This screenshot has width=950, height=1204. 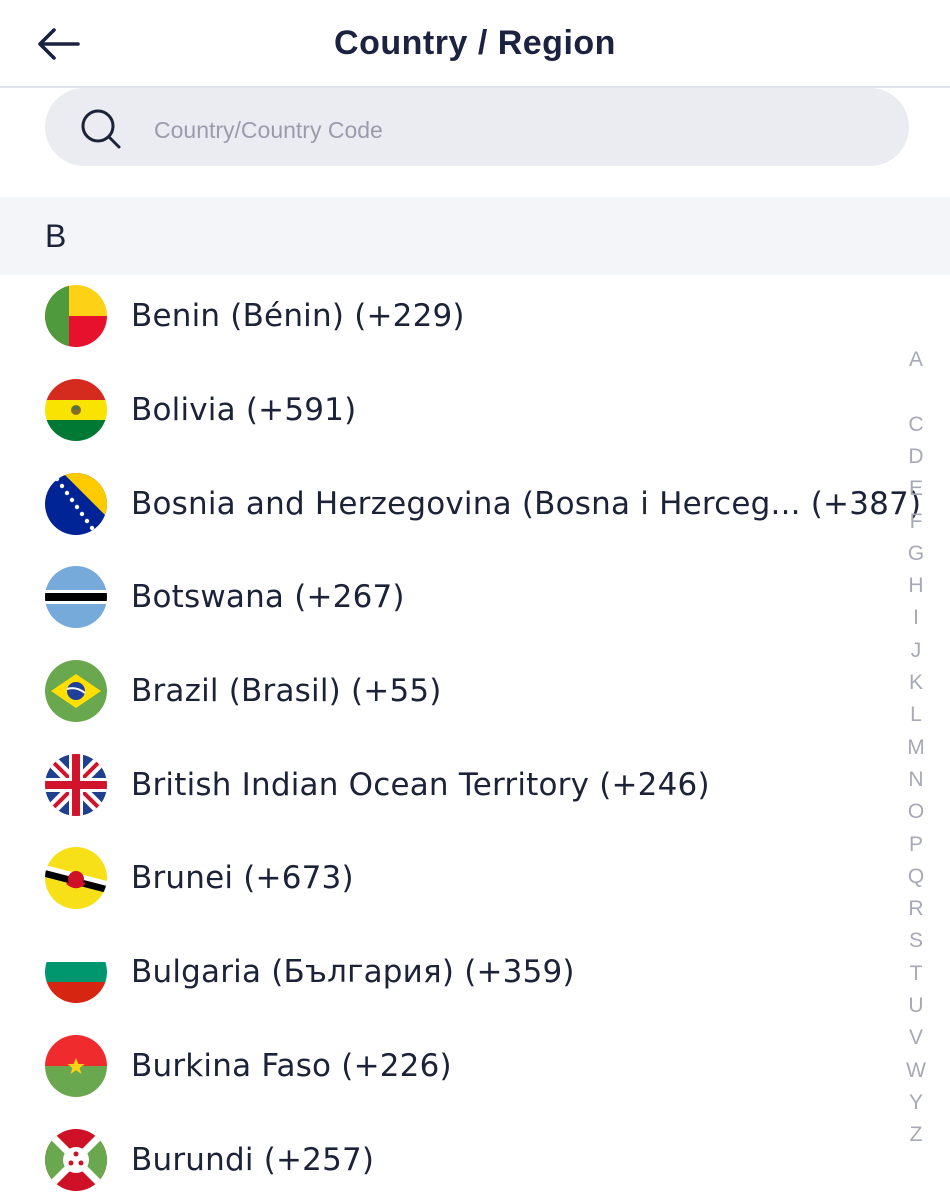 I want to click on country-label: Burundi (+257), so click(x=253, y=1160).